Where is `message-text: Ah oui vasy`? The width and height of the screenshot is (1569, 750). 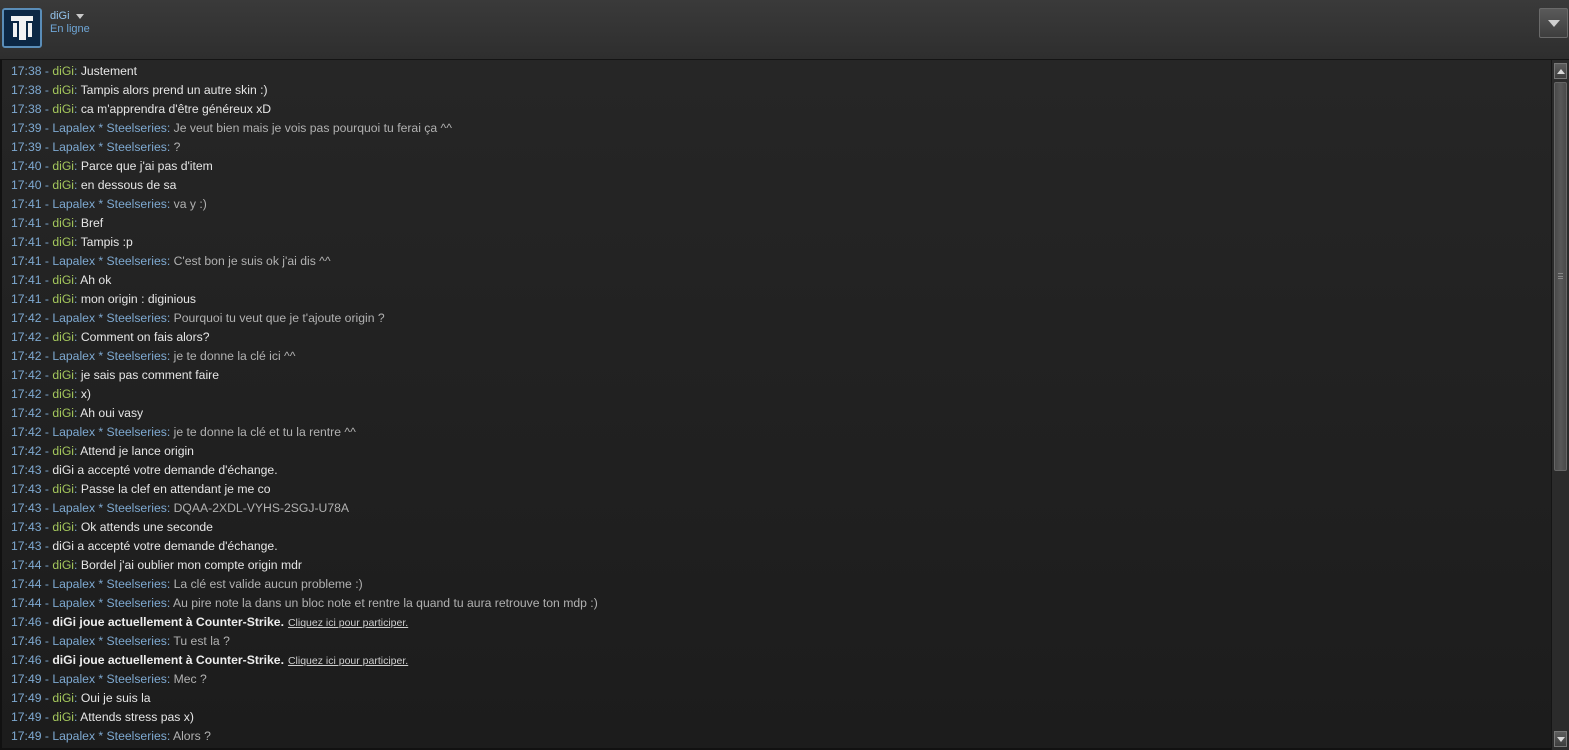
message-text: Ah oui vasy is located at coordinates (112, 413).